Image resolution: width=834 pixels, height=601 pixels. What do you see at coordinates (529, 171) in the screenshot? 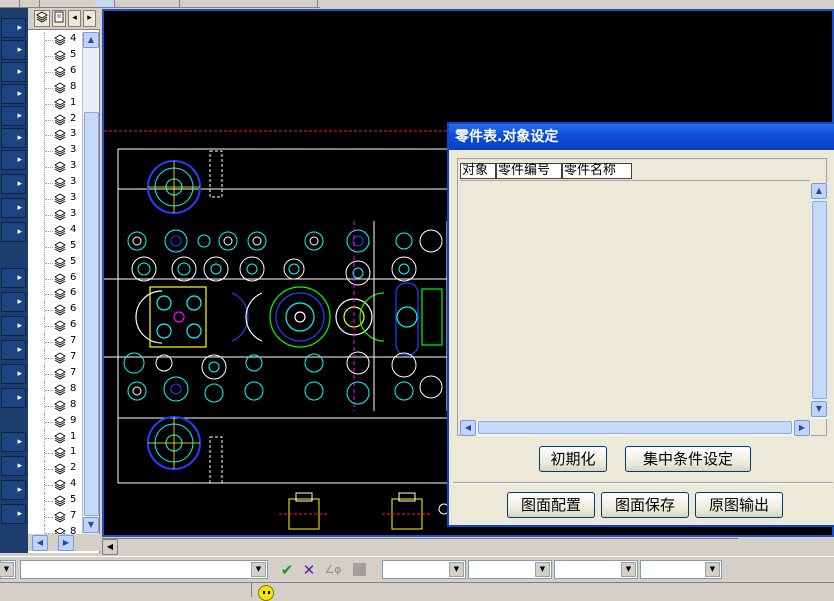
I see `column-header-part-number: 零件编号` at bounding box center [529, 171].